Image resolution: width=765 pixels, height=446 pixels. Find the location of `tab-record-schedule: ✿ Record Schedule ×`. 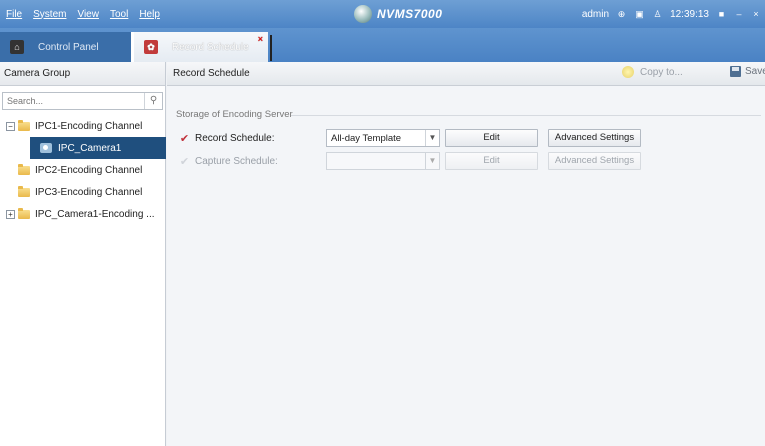

tab-record-schedule: ✿ Record Schedule × is located at coordinates (203, 47).